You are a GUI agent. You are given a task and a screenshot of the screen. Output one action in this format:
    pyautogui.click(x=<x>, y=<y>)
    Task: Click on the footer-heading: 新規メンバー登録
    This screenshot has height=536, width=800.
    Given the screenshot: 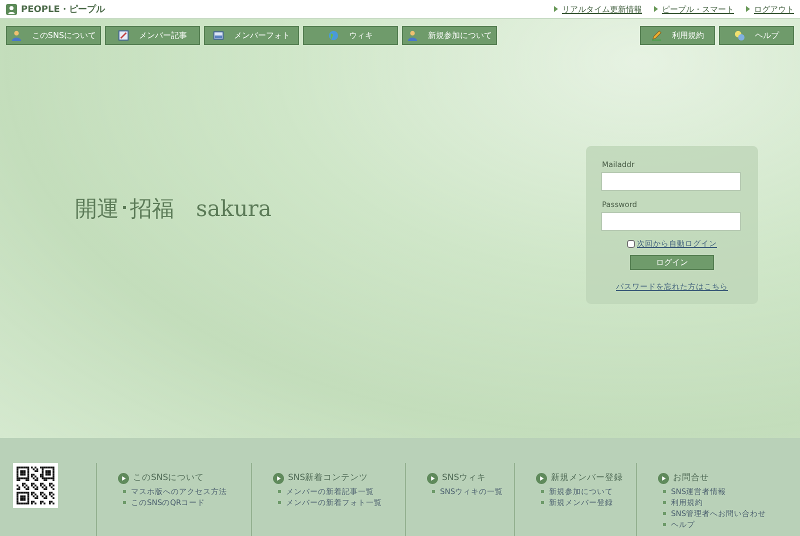 What is the action you would take?
    pyautogui.click(x=587, y=478)
    